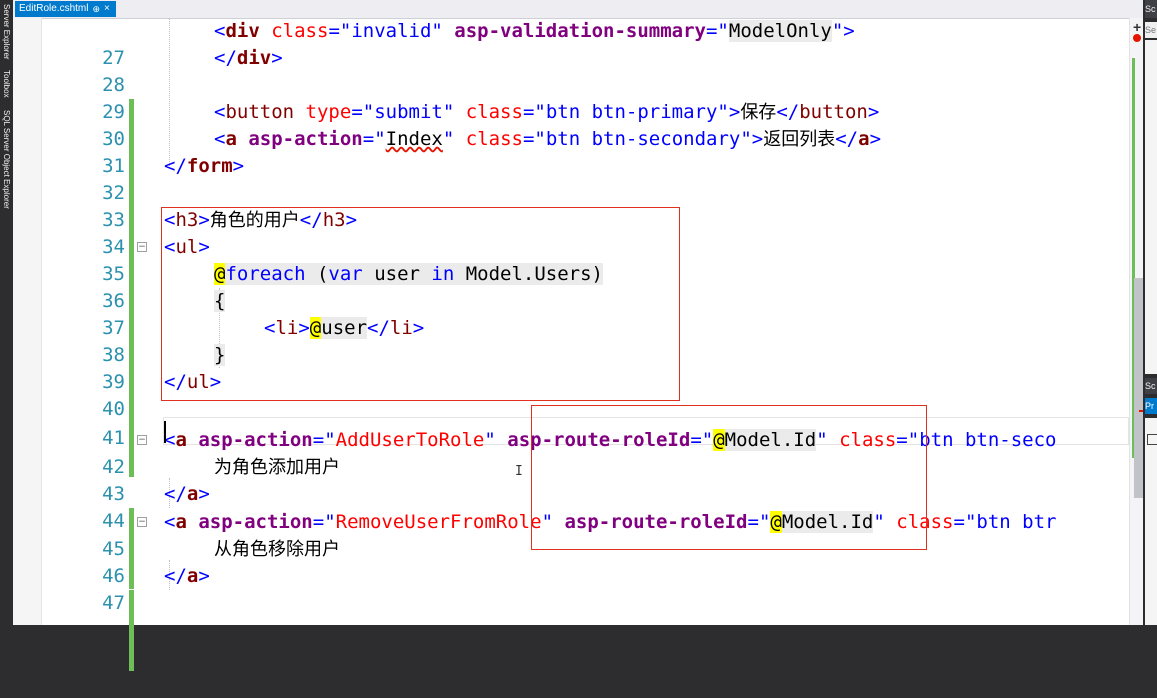  What do you see at coordinates (6, 84) in the screenshot?
I see `tool-tab-toolbox: Toolbox` at bounding box center [6, 84].